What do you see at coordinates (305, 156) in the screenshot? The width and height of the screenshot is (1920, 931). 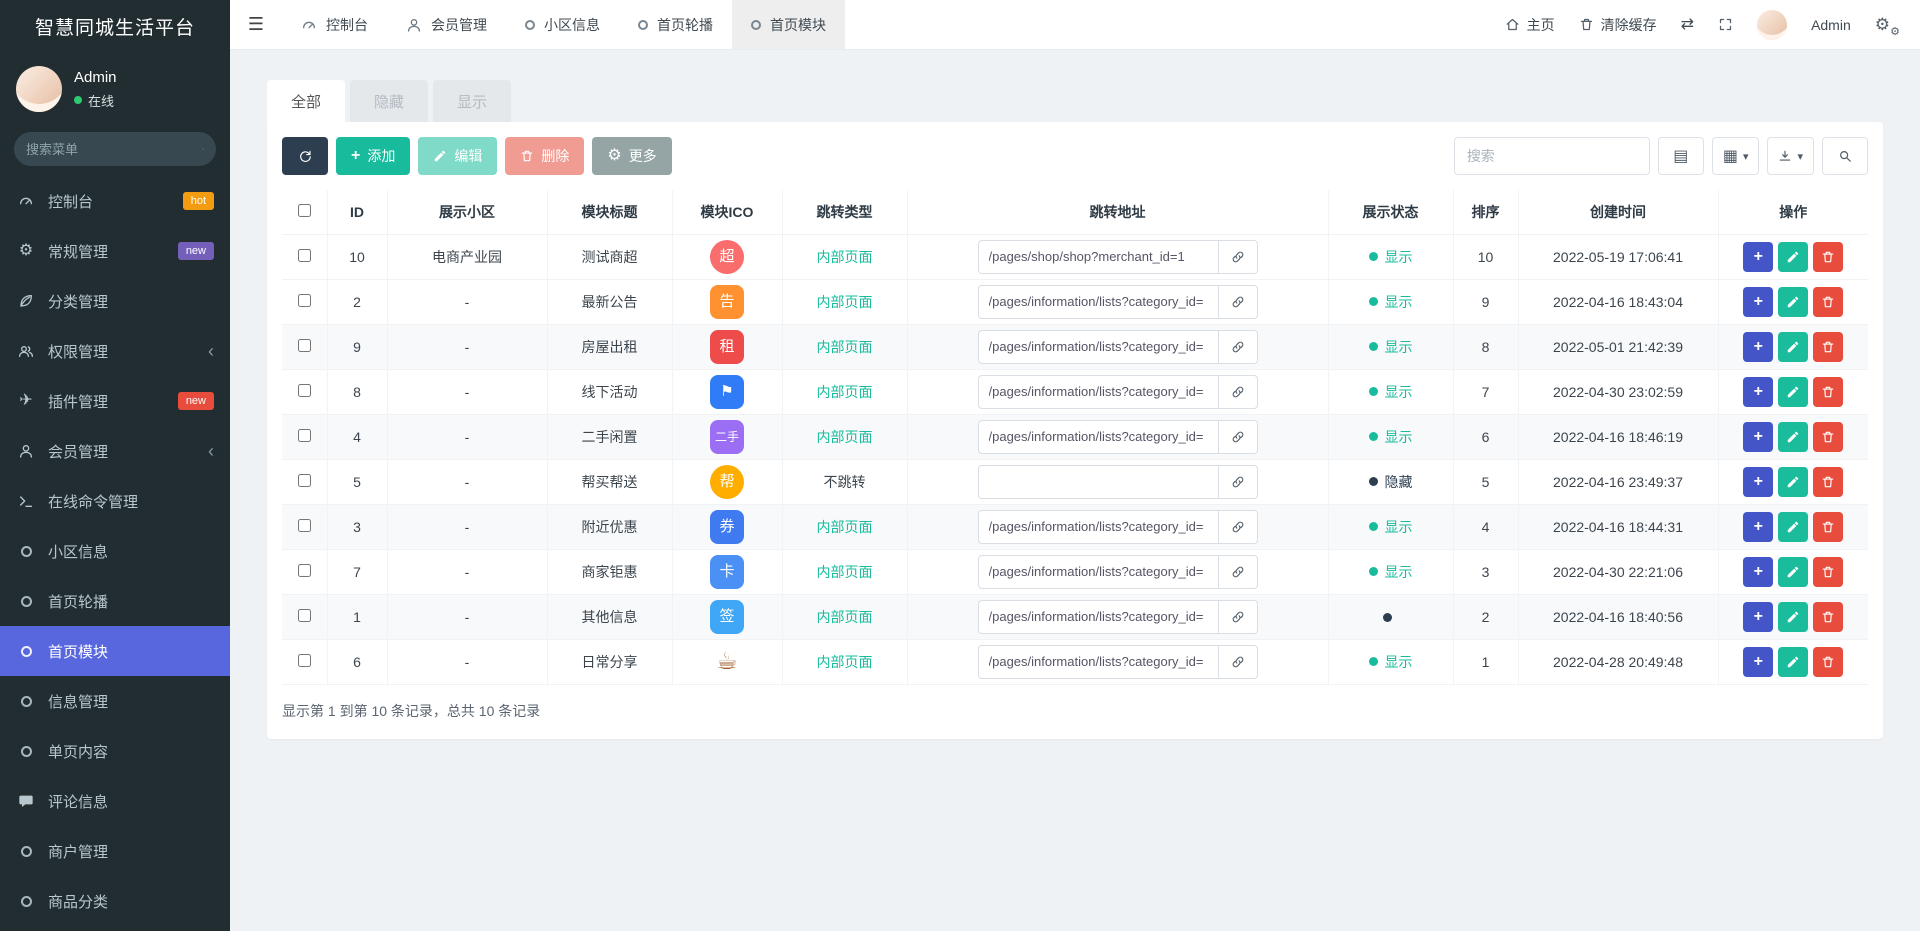 I see `refresh-button` at bounding box center [305, 156].